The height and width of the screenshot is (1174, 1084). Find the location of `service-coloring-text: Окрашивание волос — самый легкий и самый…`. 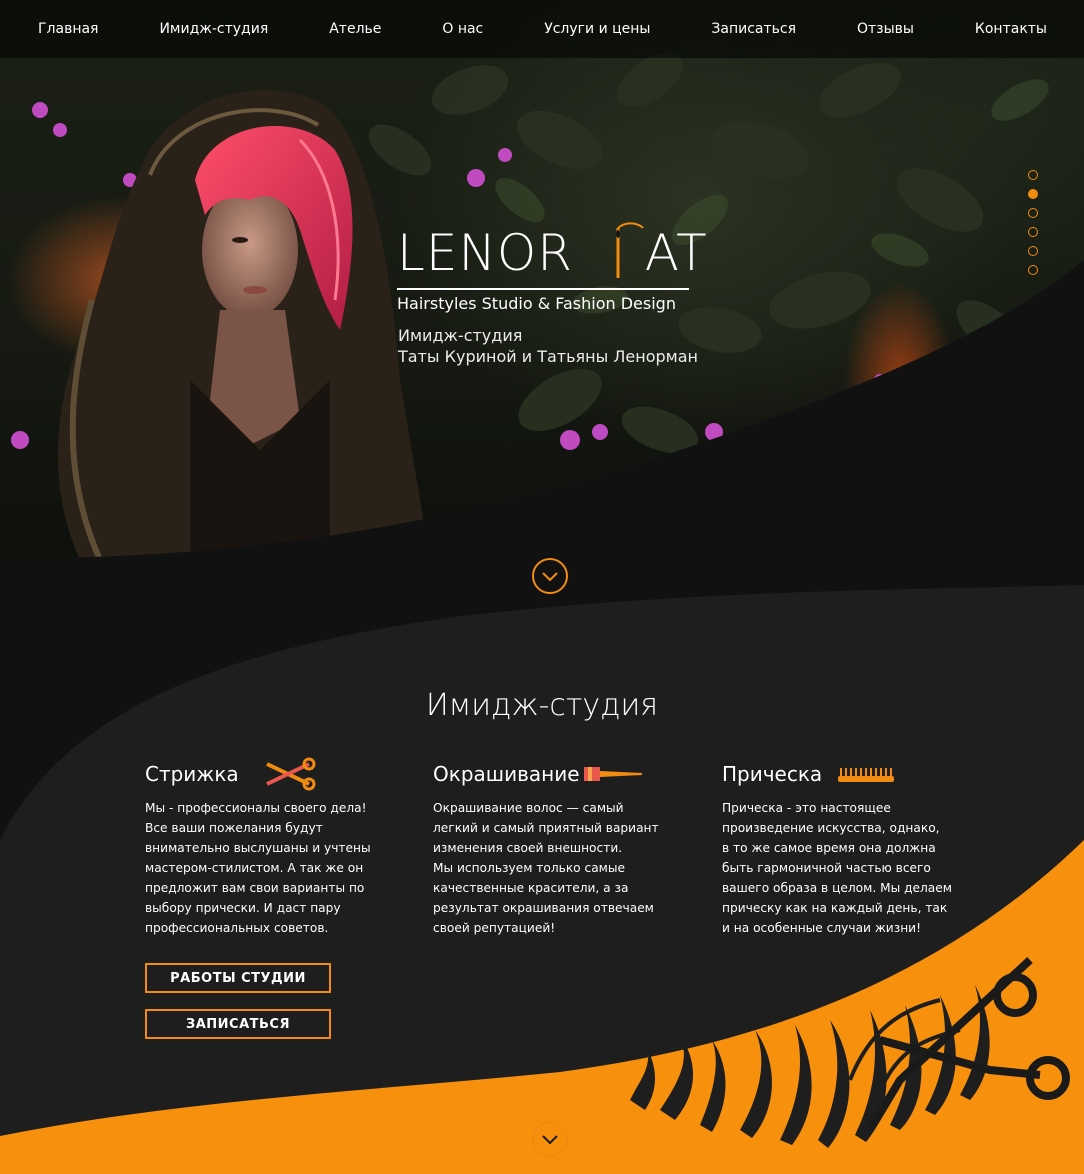

service-coloring-text: Окрашивание волос — самый легкий и самый… is located at coordinates (546, 868).